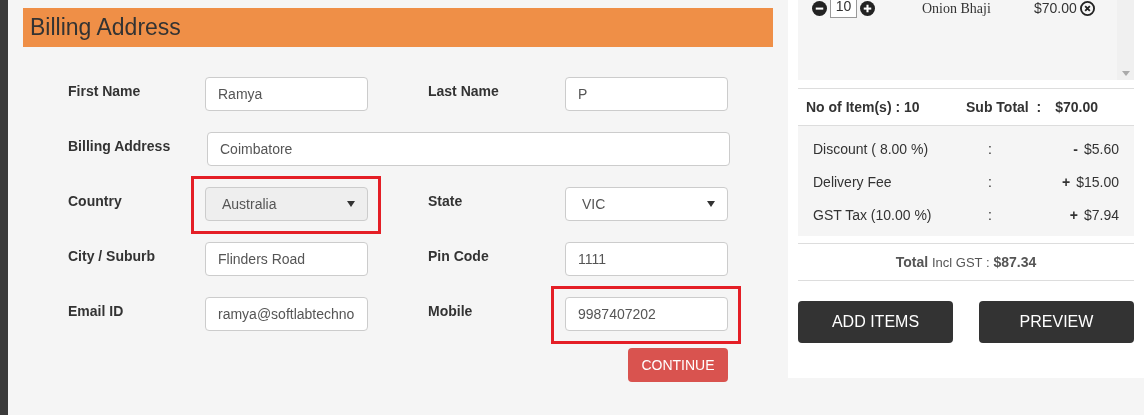 Image resolution: width=1144 pixels, height=415 pixels. I want to click on field-label: City / Suburb, so click(112, 256).